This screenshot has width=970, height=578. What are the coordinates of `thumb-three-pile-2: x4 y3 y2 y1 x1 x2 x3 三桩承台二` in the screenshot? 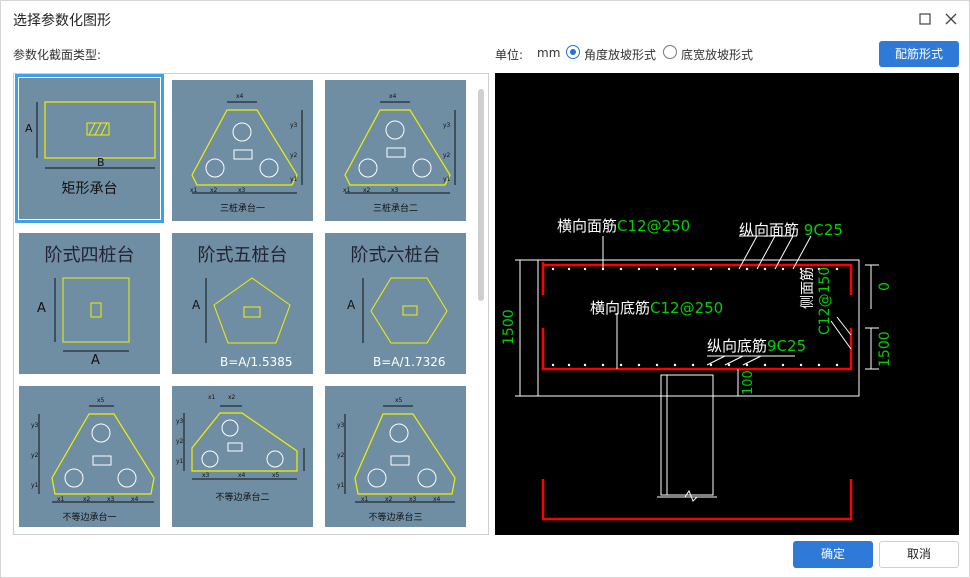 It's located at (395, 150).